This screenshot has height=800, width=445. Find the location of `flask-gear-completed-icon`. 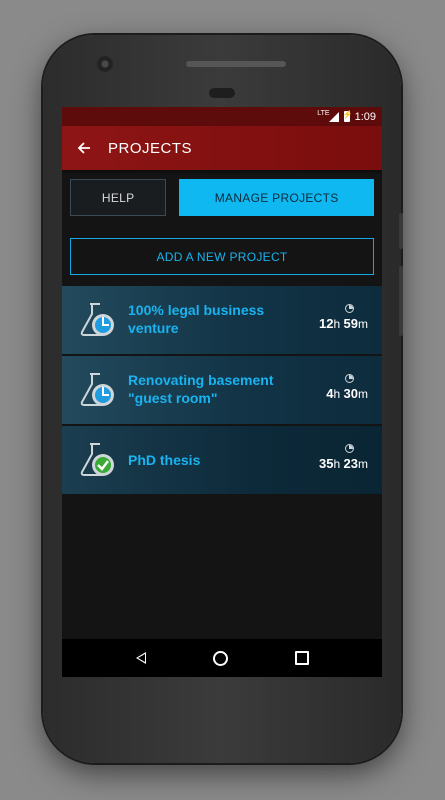

flask-gear-completed-icon is located at coordinates (97, 459).